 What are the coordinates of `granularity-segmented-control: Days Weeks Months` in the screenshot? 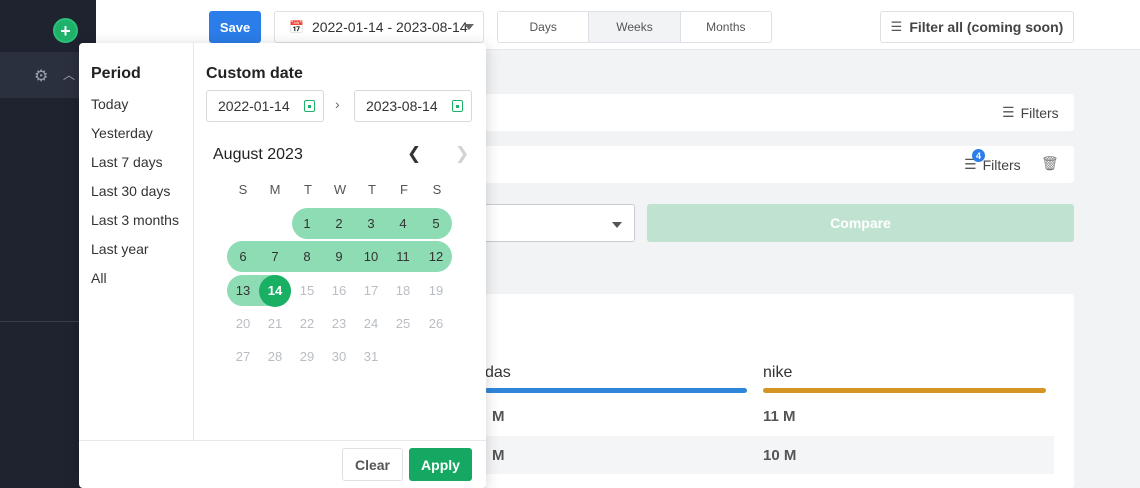 It's located at (634, 27).